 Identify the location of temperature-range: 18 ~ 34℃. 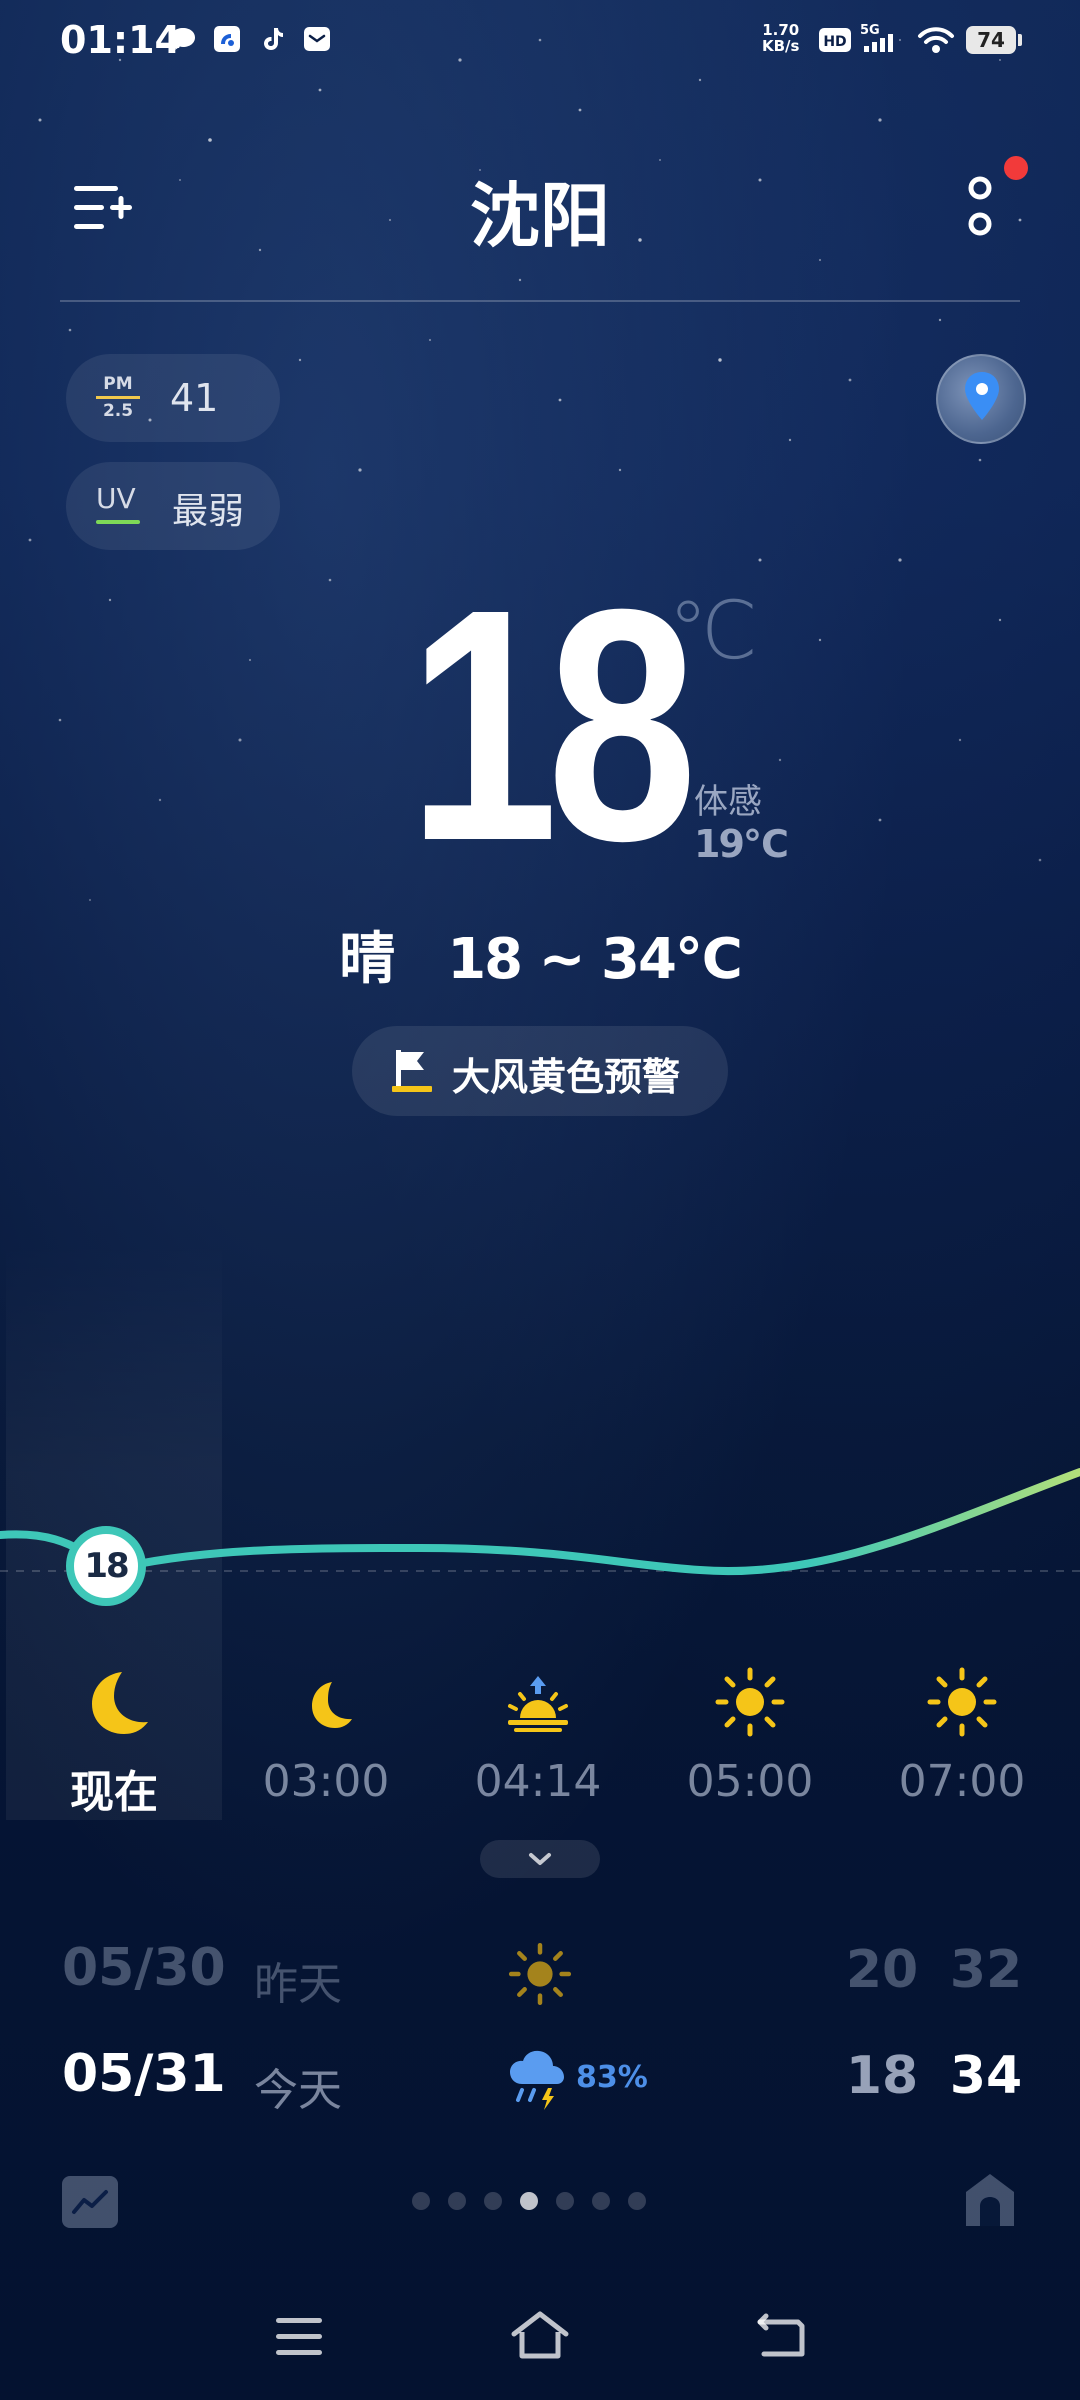
(595, 959).